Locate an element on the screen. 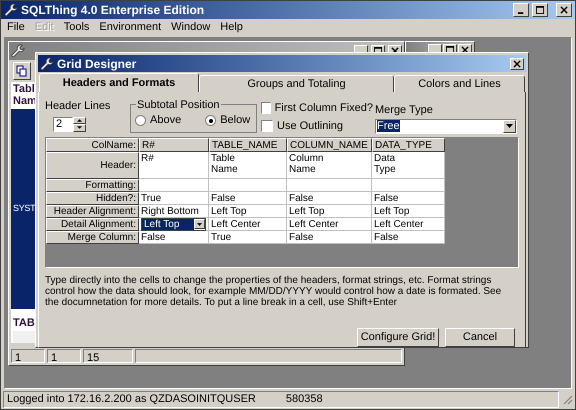 The image size is (576, 410). spin-up-button is located at coordinates (79, 120).